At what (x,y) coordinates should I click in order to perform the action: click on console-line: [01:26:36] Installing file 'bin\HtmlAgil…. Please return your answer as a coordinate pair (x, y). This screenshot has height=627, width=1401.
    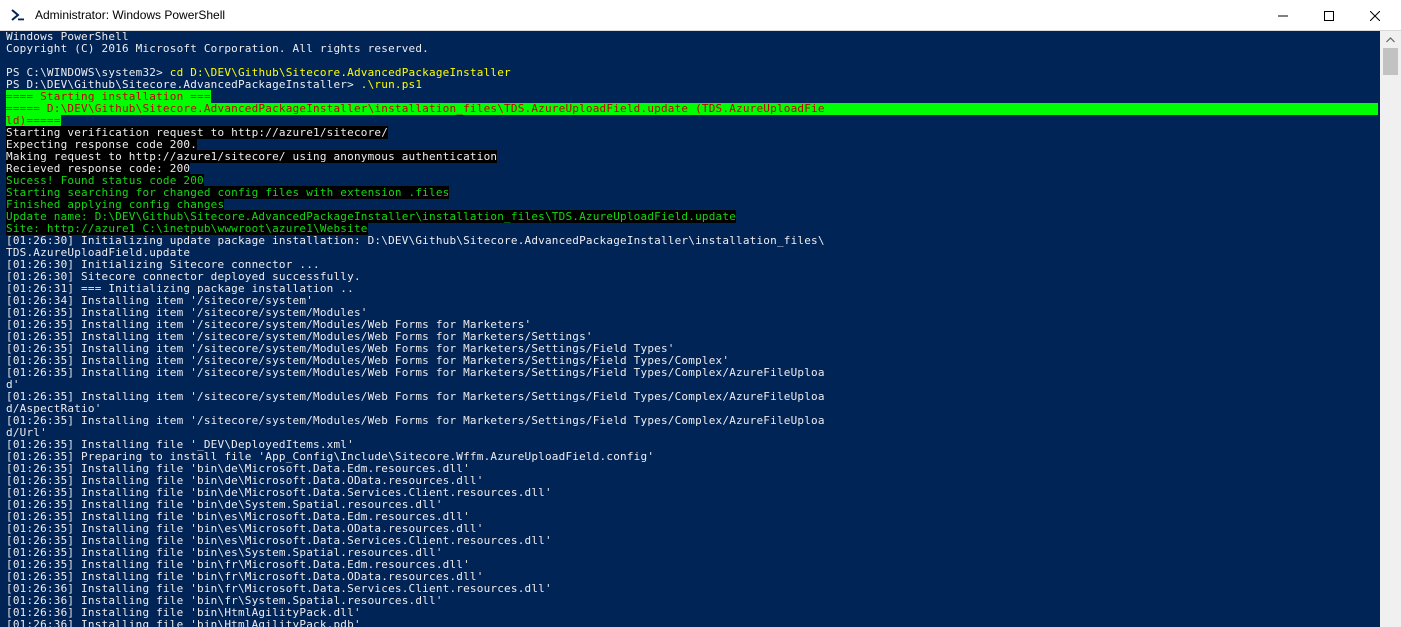
    Looking at the image, I should click on (692, 623).